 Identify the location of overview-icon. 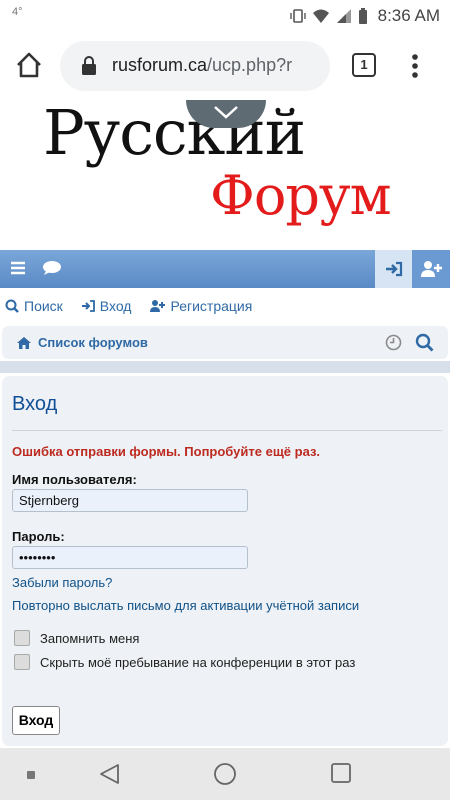
(341, 773).